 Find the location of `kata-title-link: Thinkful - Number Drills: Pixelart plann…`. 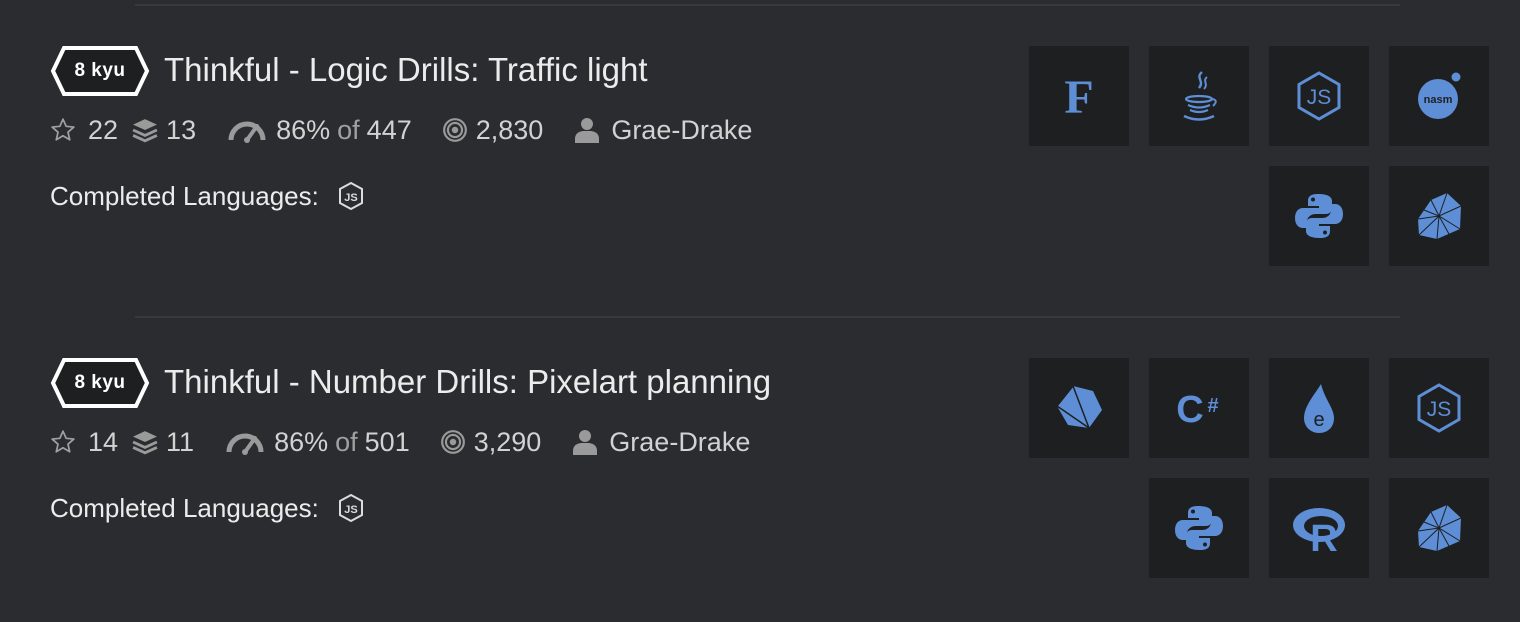

kata-title-link: Thinkful - Number Drills: Pixelart plann… is located at coordinates (467, 382).